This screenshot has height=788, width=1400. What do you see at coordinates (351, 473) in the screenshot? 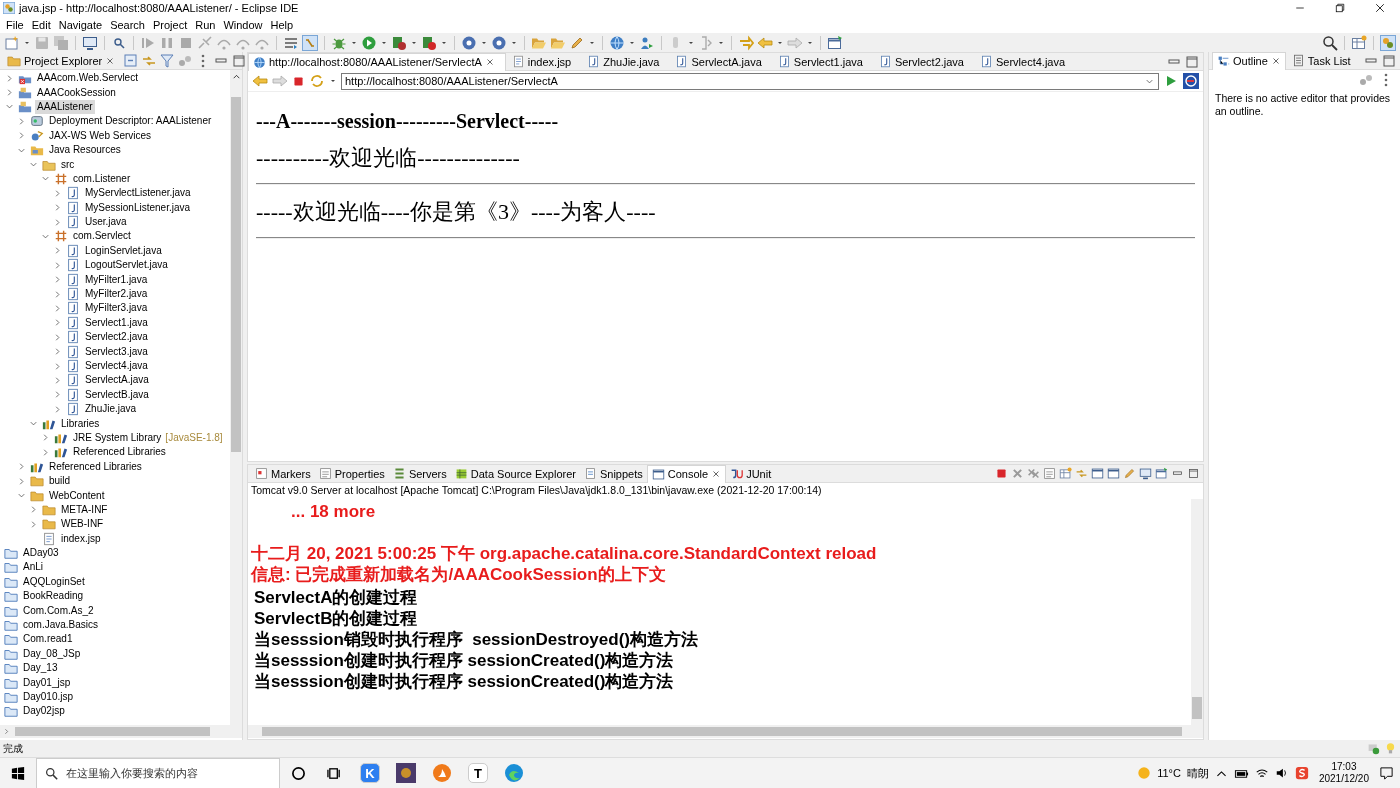
I see `view-tab: Properties` at bounding box center [351, 473].